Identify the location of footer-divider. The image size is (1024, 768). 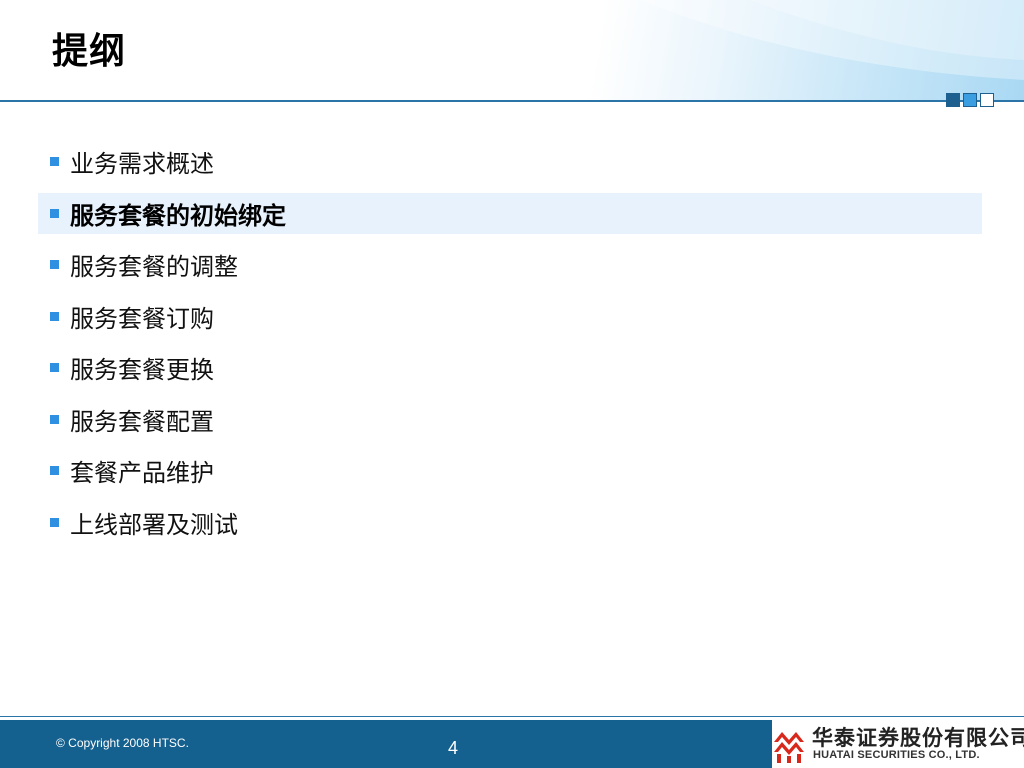
(512, 716).